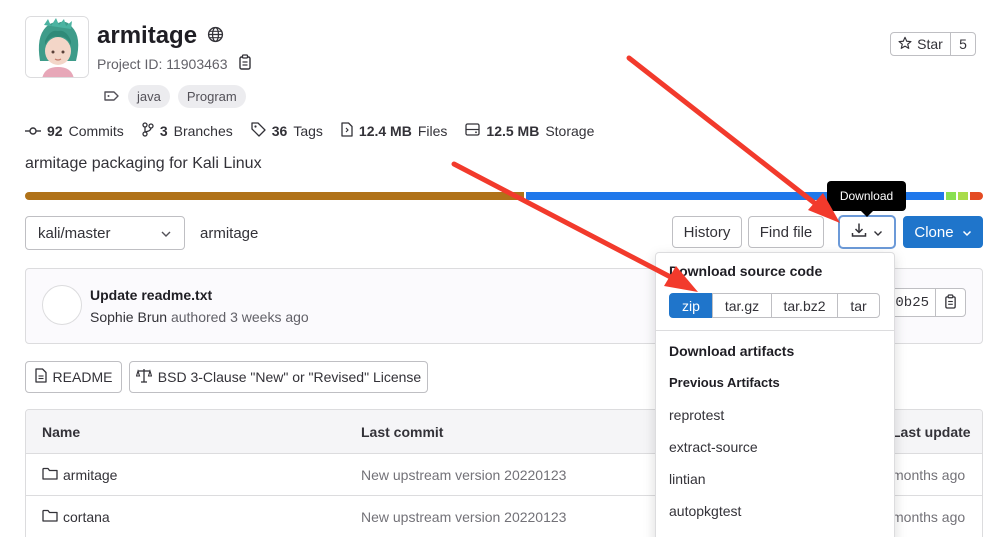  I want to click on artifact-item: lintian, so click(687, 479).